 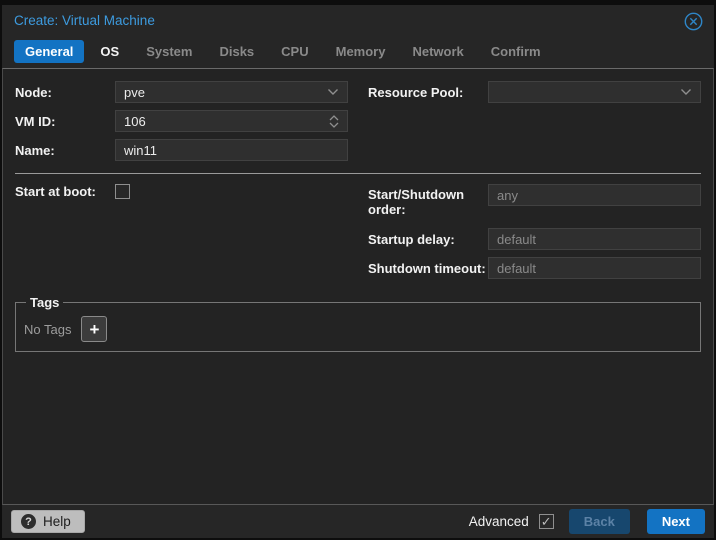 What do you see at coordinates (33, 92) in the screenshot?
I see `node-label: Node:` at bounding box center [33, 92].